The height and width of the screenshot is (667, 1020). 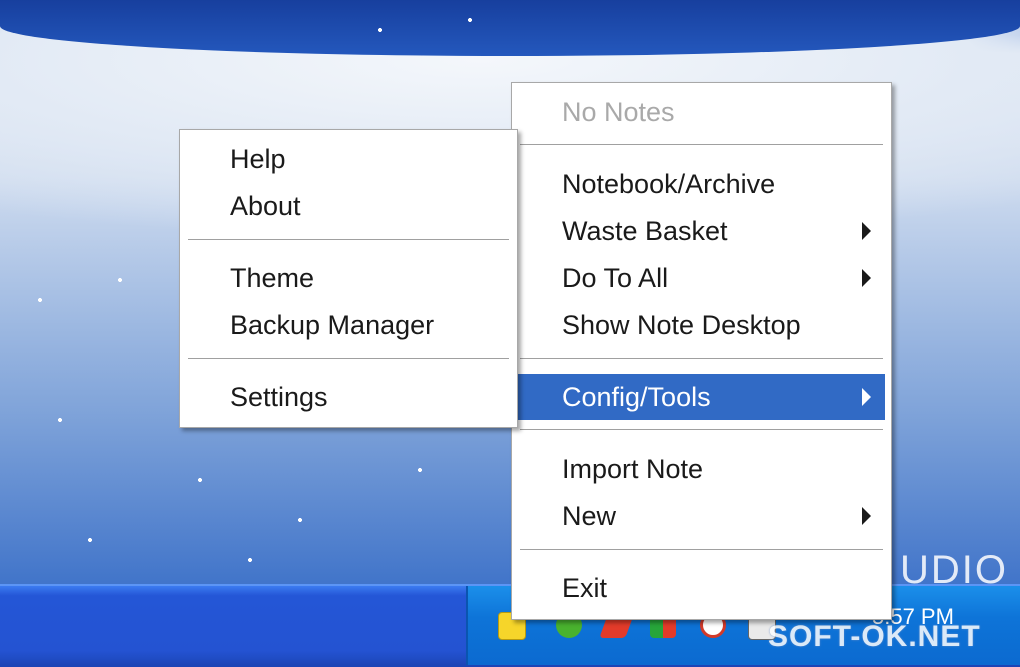 I want to click on submenu-item-about: About, so click(x=348, y=206).